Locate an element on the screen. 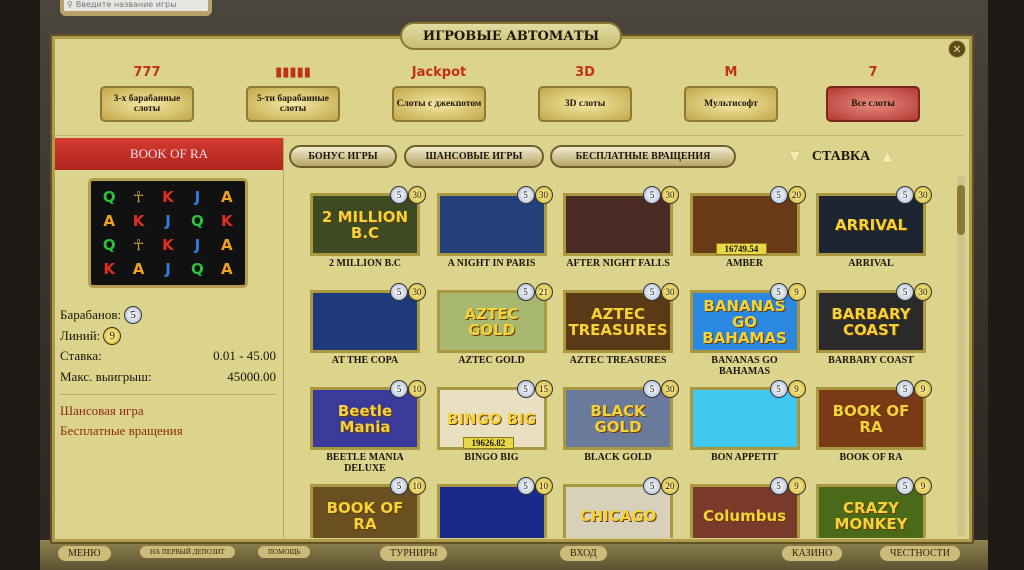 This screenshot has height=570, width=1024. game-card: AZTEC GOLD 5 21 AZTEC GOLD is located at coordinates (488, 331).